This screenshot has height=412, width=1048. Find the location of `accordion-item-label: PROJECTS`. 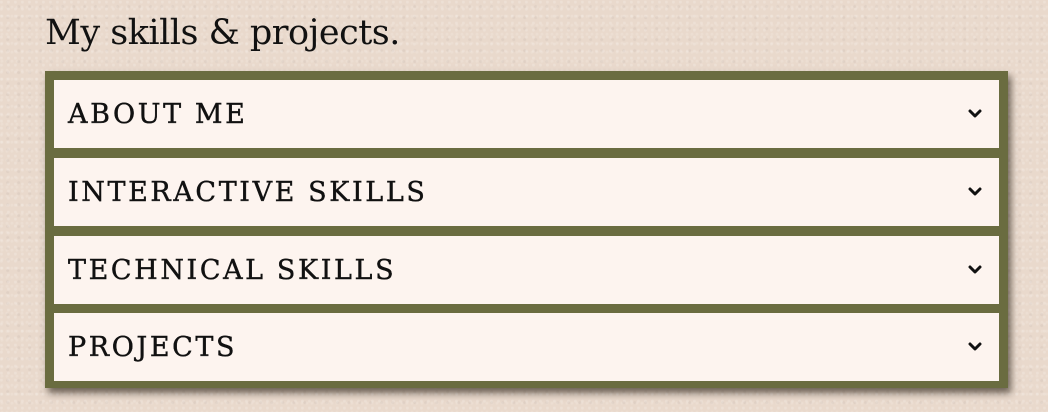

accordion-item-label: PROJECTS is located at coordinates (153, 347).